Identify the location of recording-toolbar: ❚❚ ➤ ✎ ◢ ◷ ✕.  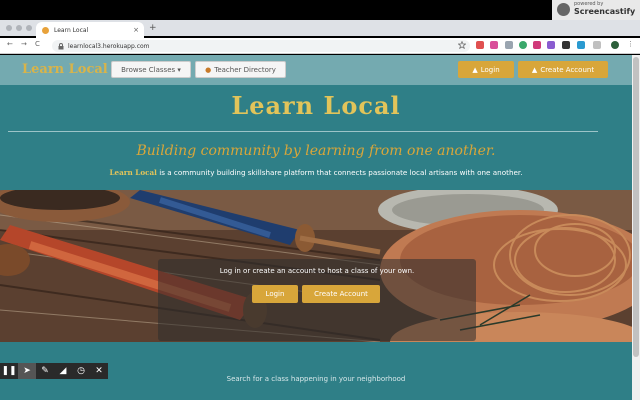
(54, 371).